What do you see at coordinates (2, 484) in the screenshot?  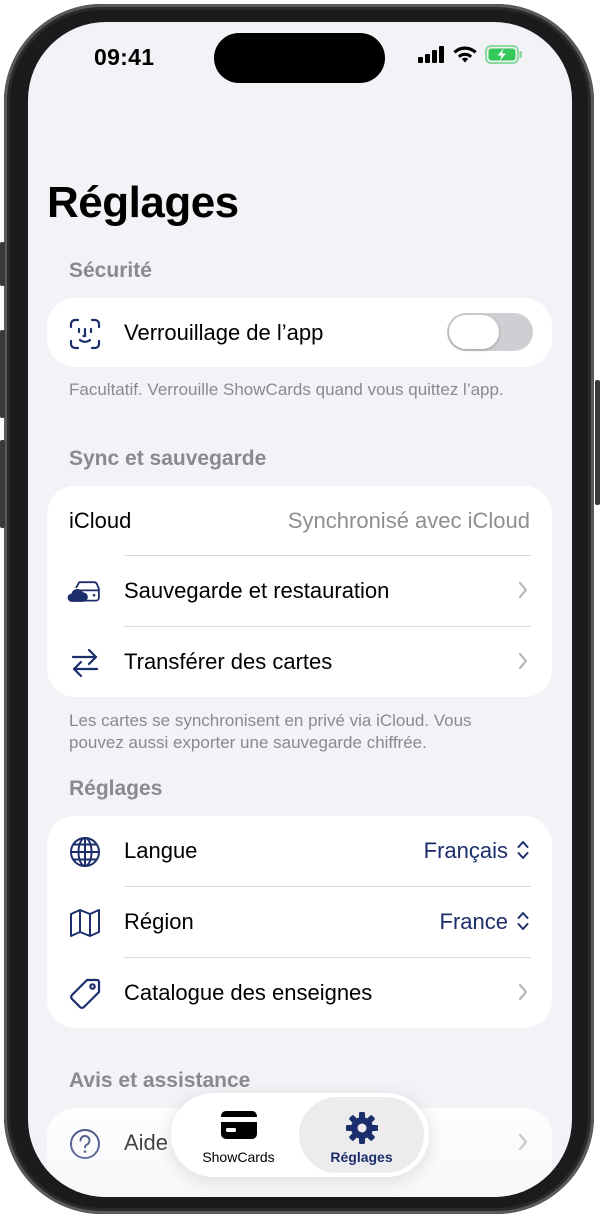 I see `volume-down-button` at bounding box center [2, 484].